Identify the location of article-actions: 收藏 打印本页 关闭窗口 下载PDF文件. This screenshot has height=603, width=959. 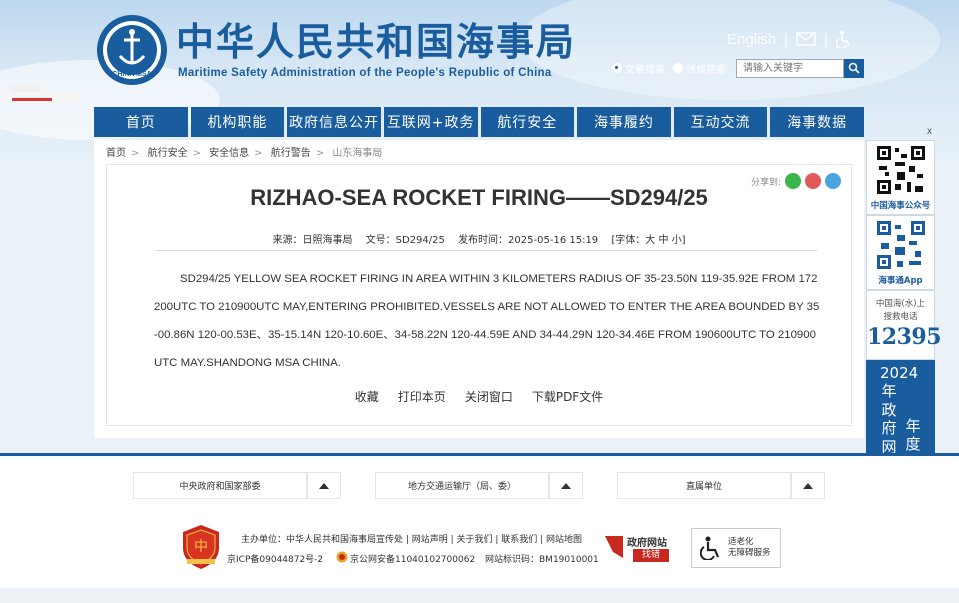
(479, 396).